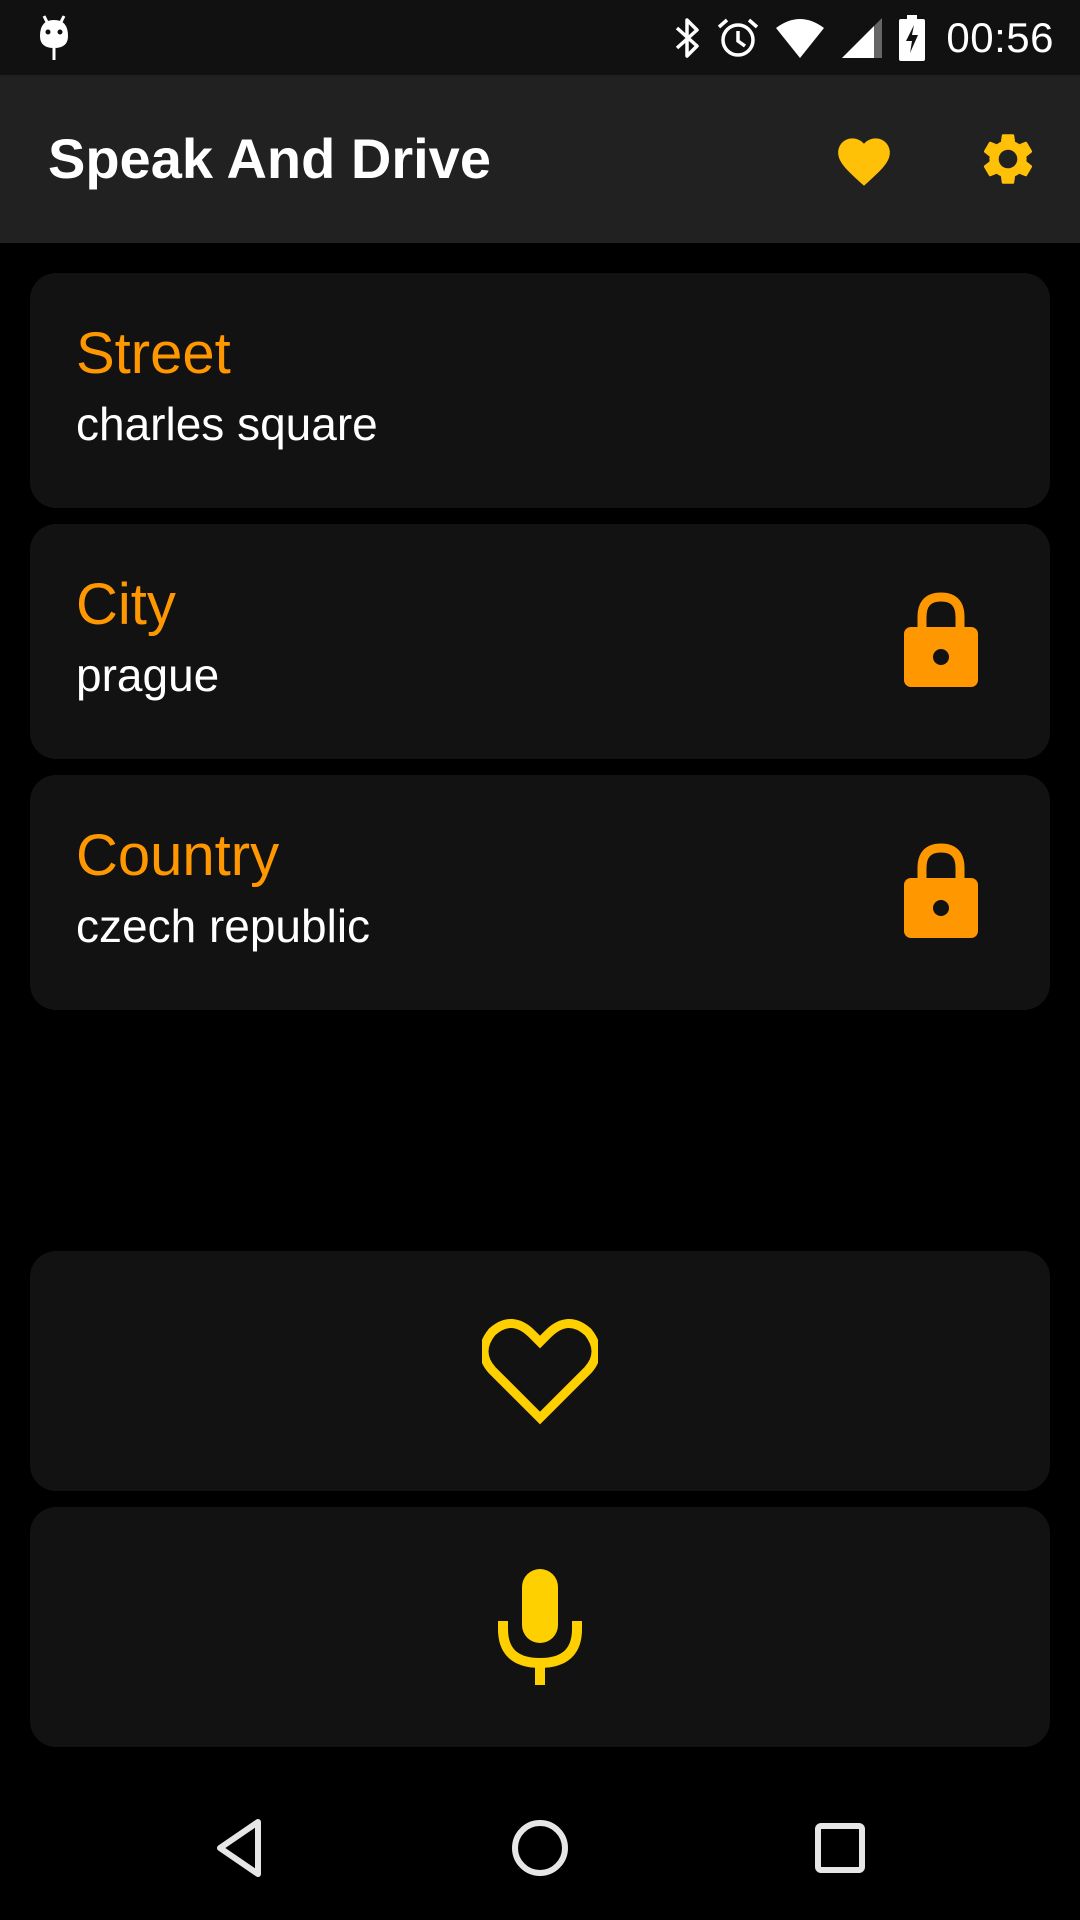 This screenshot has height=1920, width=1080. Describe the element at coordinates (1000, 37) in the screenshot. I see `status-time: 00:56` at that location.